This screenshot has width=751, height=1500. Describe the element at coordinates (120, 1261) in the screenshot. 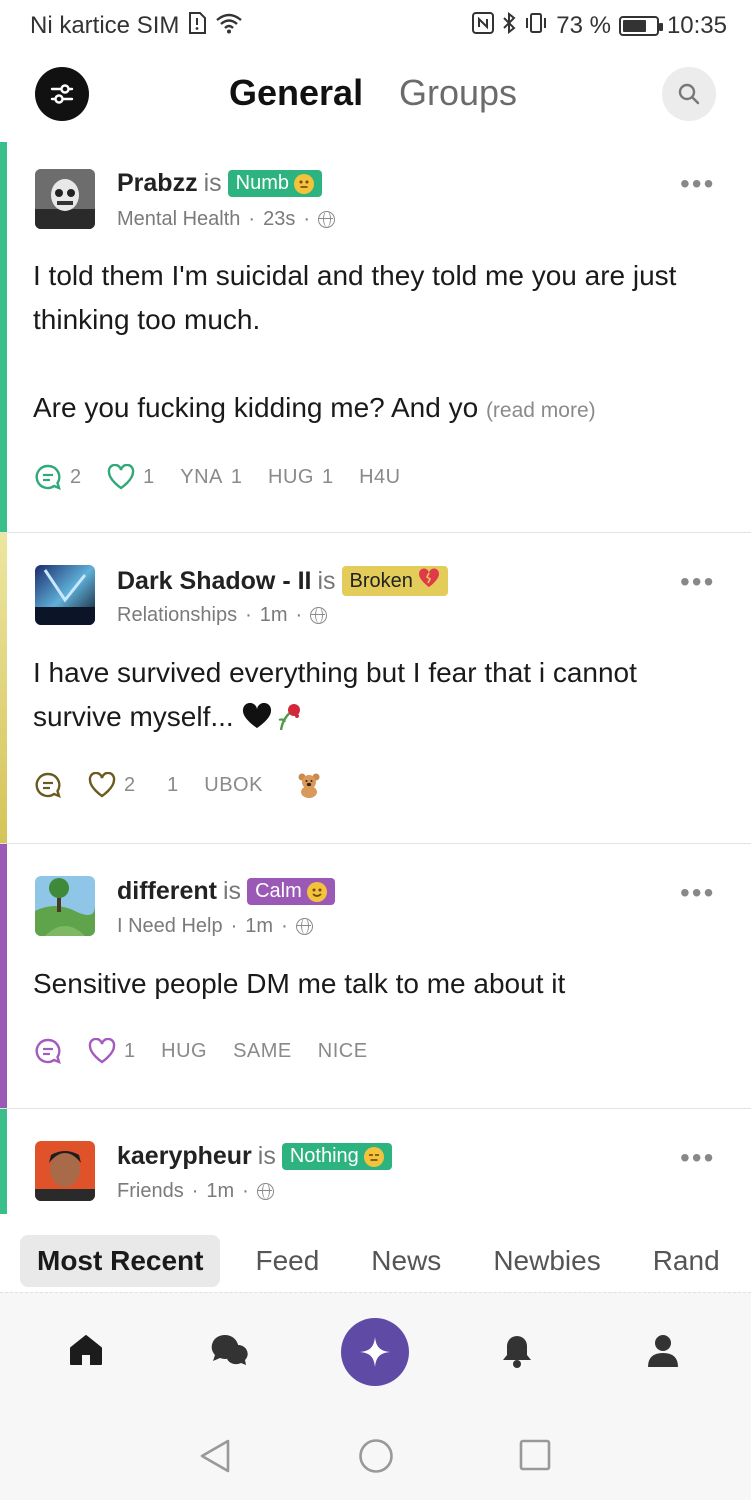

I see `category-tab-most-recent: Most Recent` at that location.